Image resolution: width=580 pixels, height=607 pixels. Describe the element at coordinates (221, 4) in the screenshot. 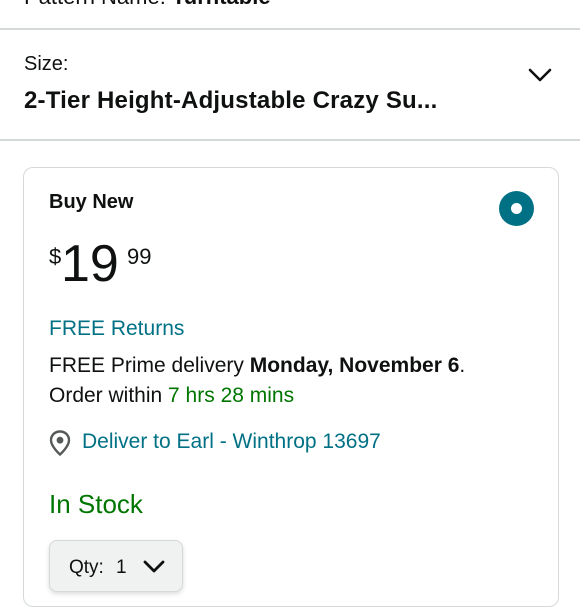

I see `pattern-name-value: Turntable` at that location.